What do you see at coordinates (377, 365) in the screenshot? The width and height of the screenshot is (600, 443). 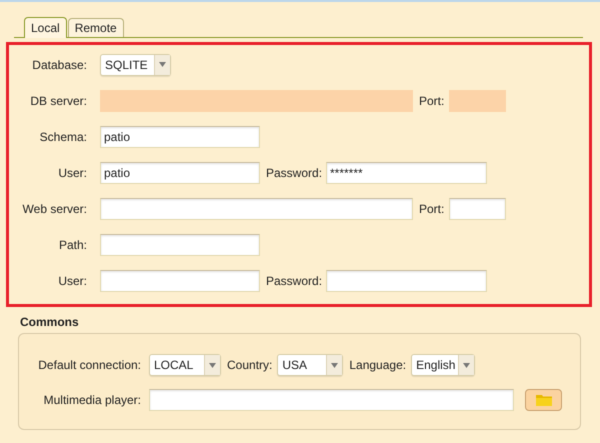 I see `field-label: Language:` at bounding box center [377, 365].